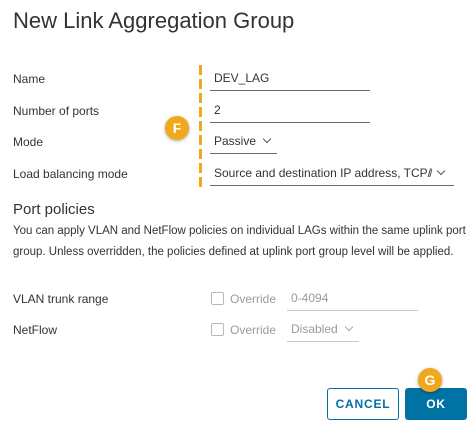 The image size is (474, 424). I want to click on callout-badge-g: G, so click(430, 380).